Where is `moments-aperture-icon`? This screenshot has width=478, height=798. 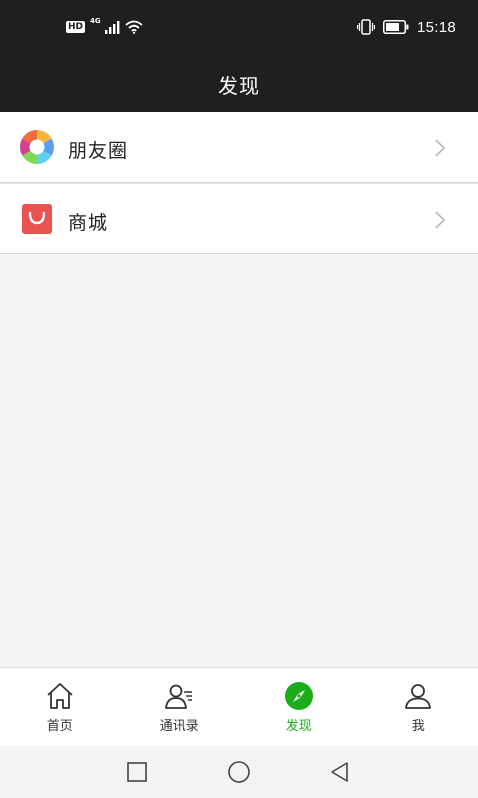 moments-aperture-icon is located at coordinates (37, 147).